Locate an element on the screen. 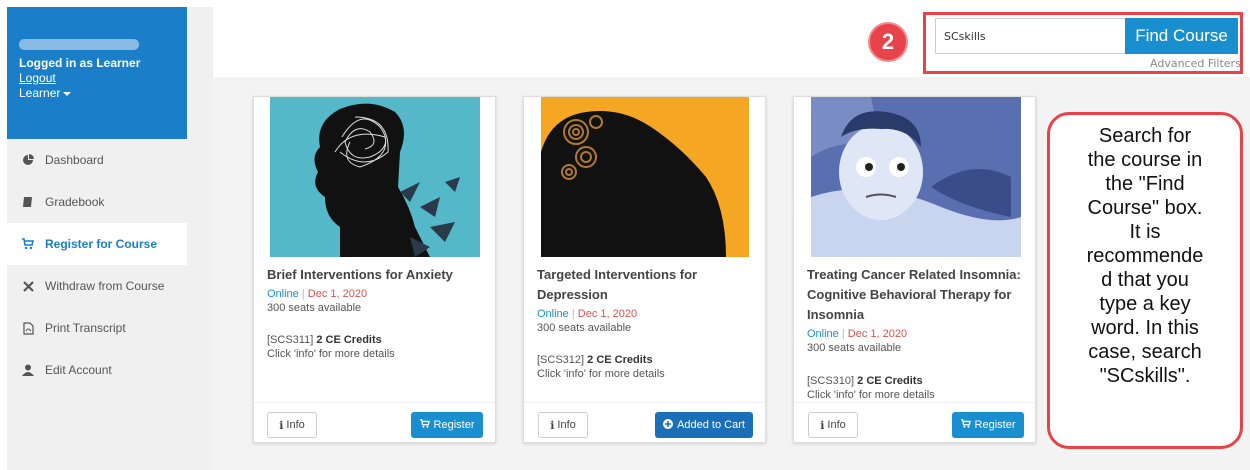  callout-line: d that you is located at coordinates (1145, 280).